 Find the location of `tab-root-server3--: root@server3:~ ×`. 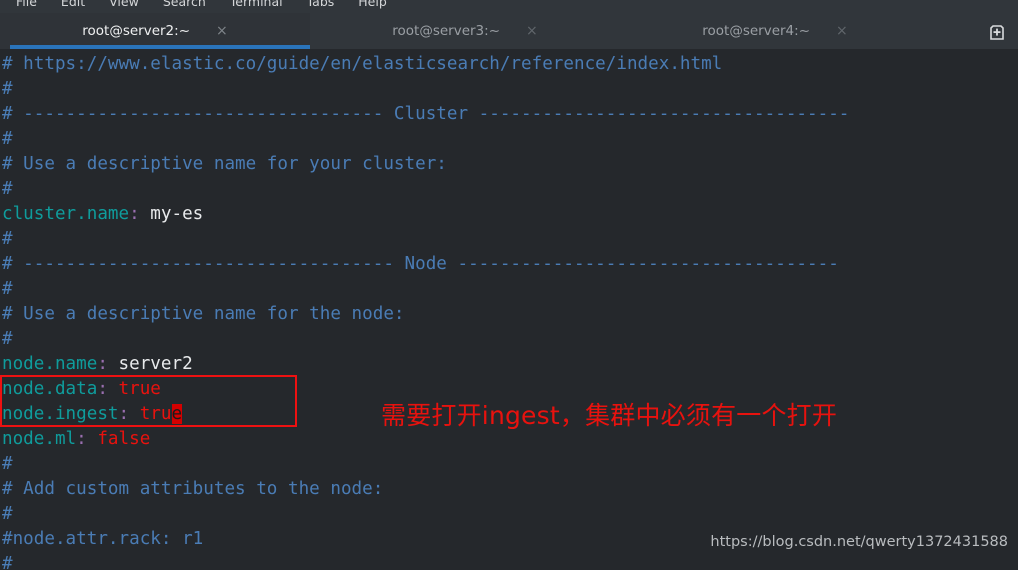

tab-root-server3--: root@server3:~ × is located at coordinates (465, 31).